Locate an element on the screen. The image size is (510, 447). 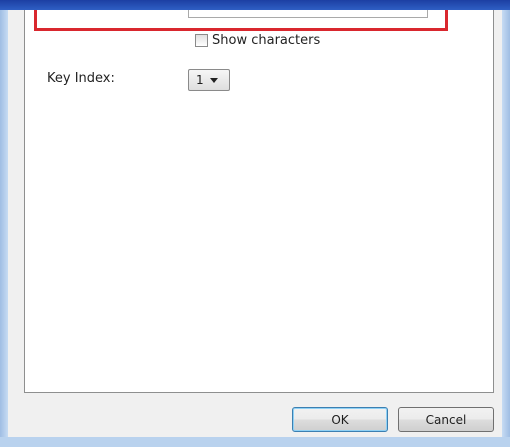
cancel-button: Cancel is located at coordinates (446, 419).